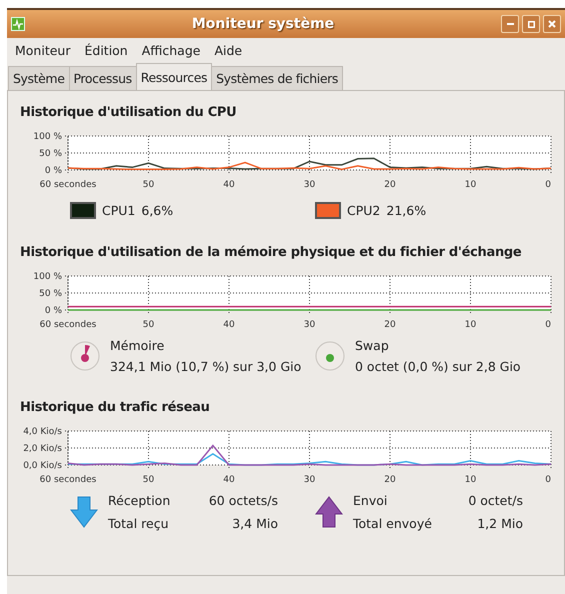  I want to click on legend-value: 60 octets/s, so click(243, 500).